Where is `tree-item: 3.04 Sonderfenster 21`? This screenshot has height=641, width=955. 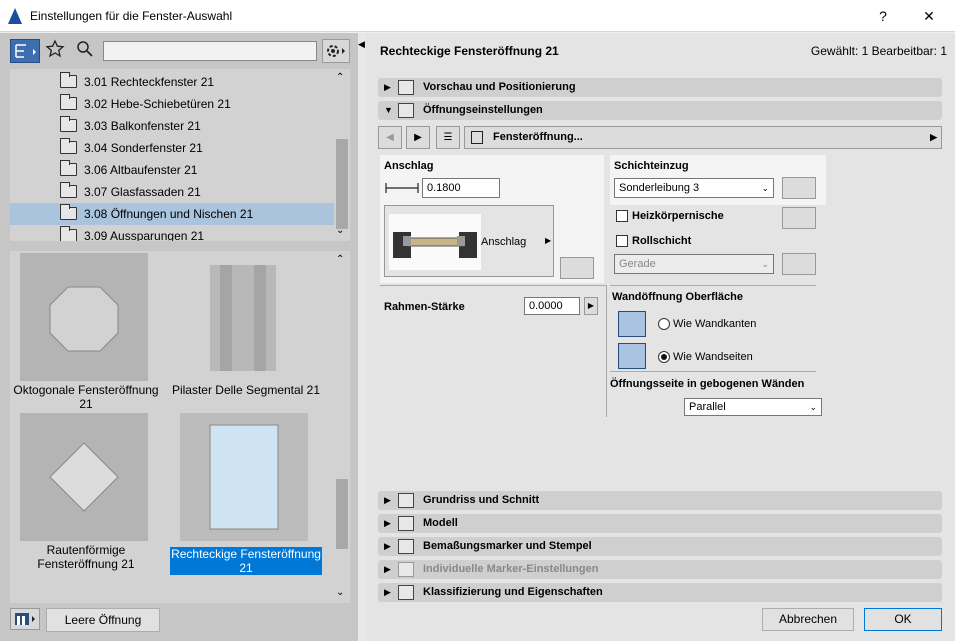 tree-item: 3.04 Sonderfenster 21 is located at coordinates (172, 148).